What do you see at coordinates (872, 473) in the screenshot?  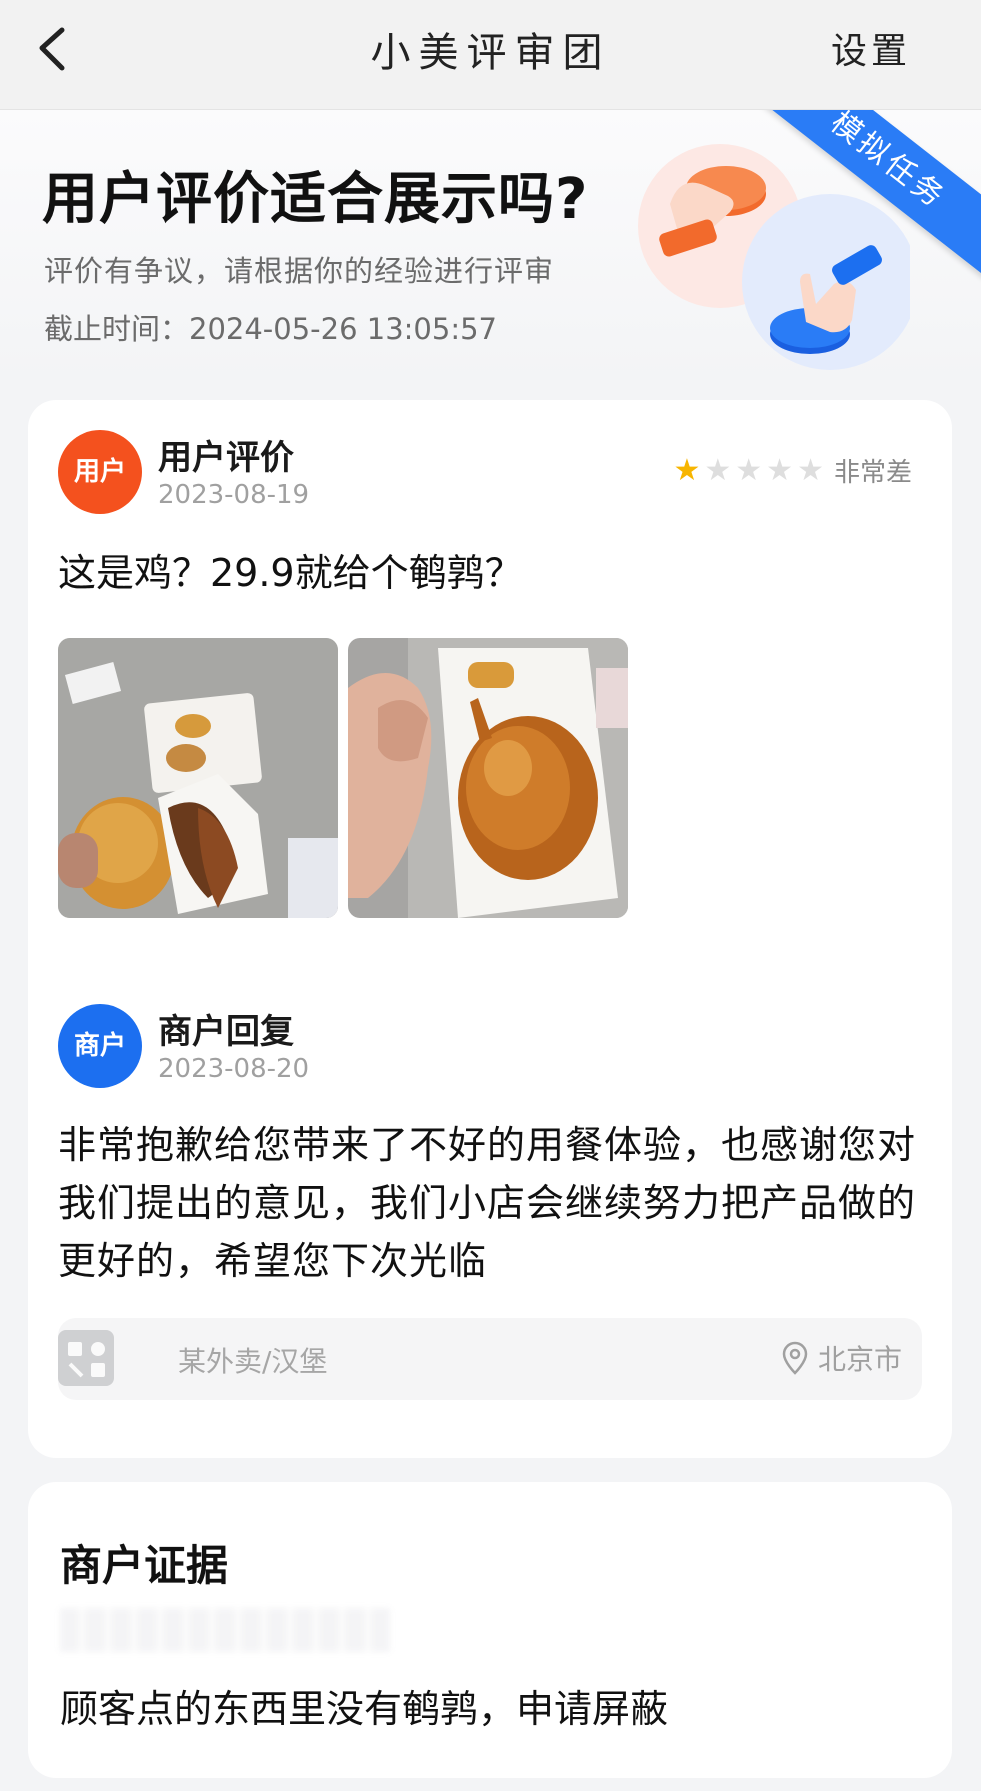 I see `rating-text: 非常差` at bounding box center [872, 473].